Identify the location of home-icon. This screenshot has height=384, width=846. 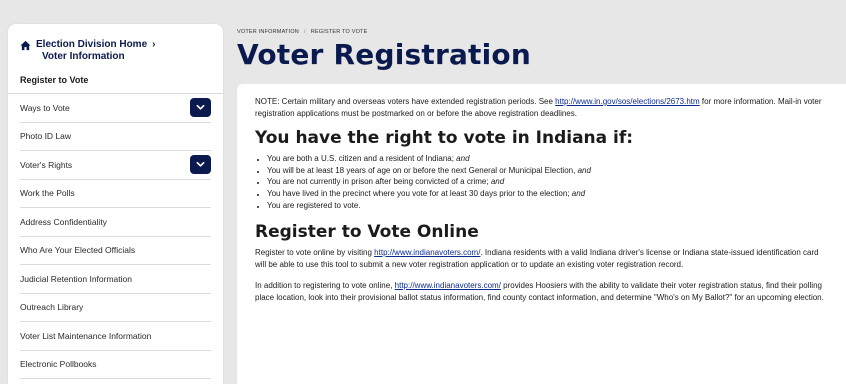
(25, 45).